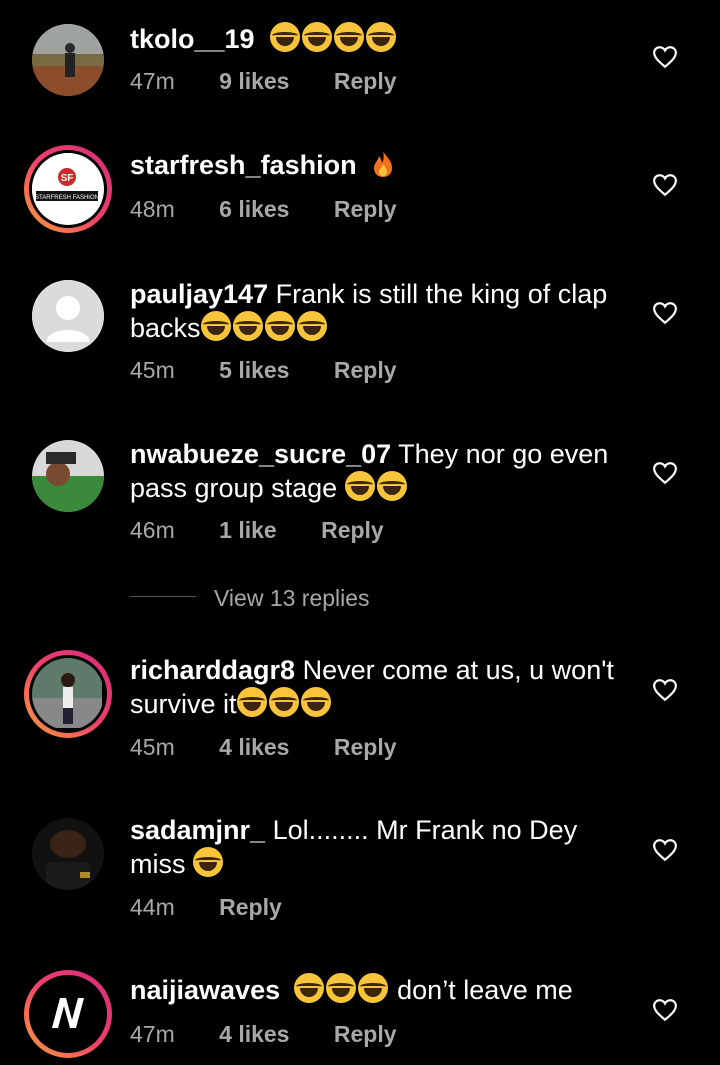  I want to click on comment-time: 44m, so click(152, 907).